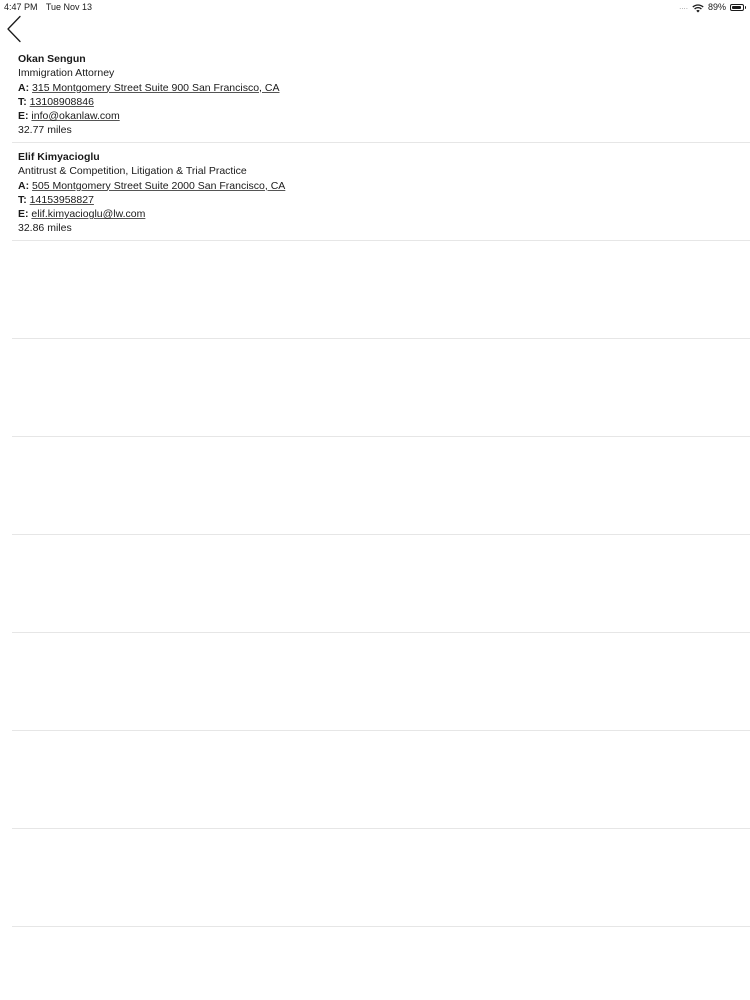 This screenshot has width=750, height=1000. What do you see at coordinates (384, 102) in the screenshot?
I see `phone-line: T: 13108908846` at bounding box center [384, 102].